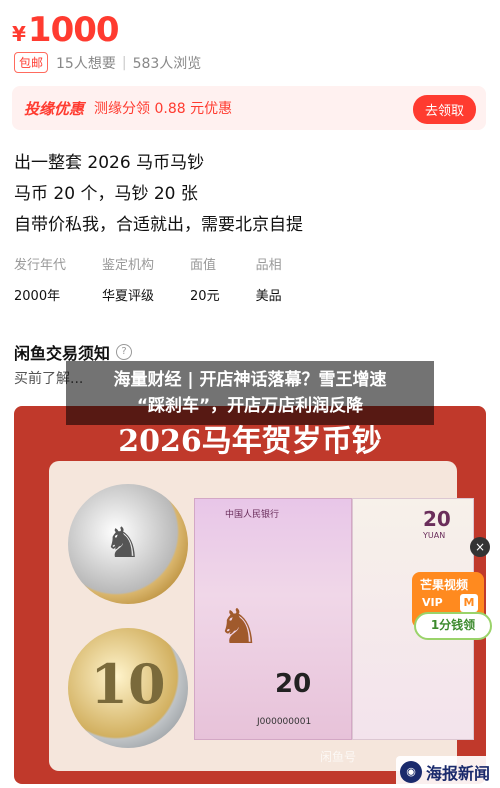 The image size is (500, 788). What do you see at coordinates (128, 279) in the screenshot?
I see `attribute-grading-agency: 鉴定机构 华夏评级` at bounding box center [128, 279].